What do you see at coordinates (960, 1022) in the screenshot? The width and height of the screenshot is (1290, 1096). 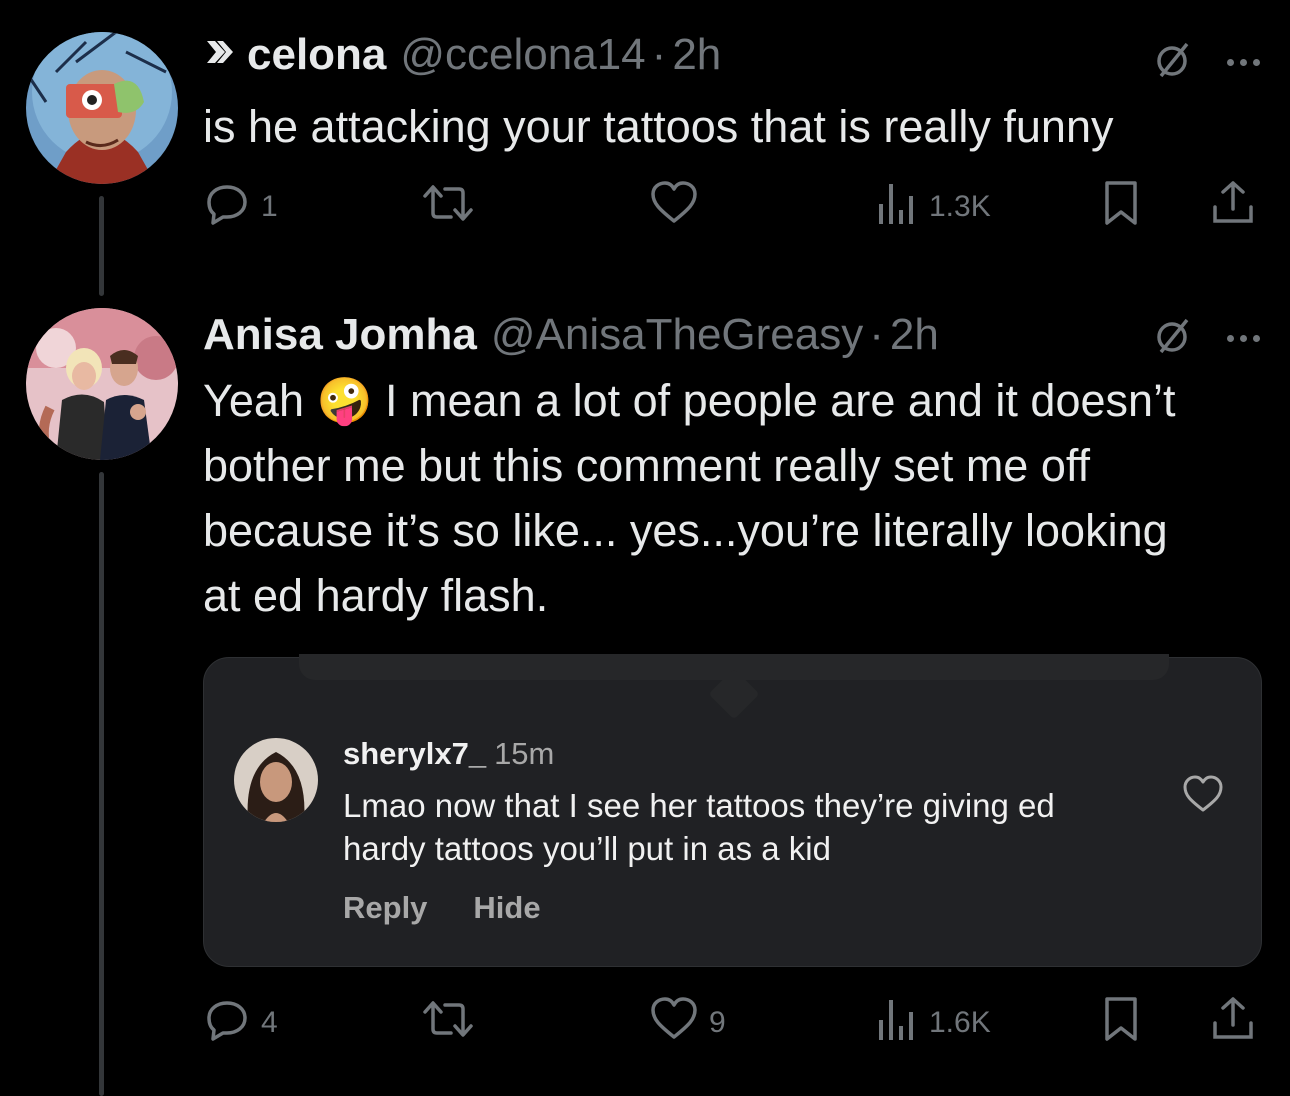 I see `views-count: 1.6K` at bounding box center [960, 1022].